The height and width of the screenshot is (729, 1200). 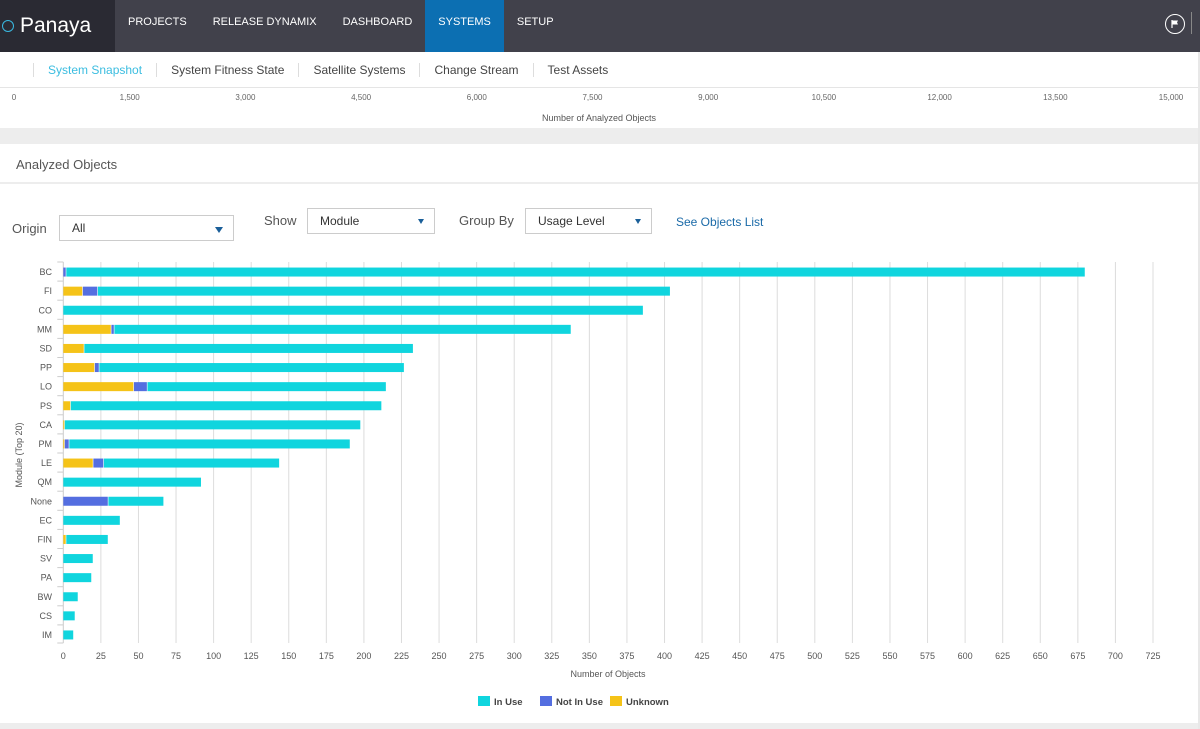 What do you see at coordinates (46, 559) in the screenshot?
I see `y-tick-label: SV` at bounding box center [46, 559].